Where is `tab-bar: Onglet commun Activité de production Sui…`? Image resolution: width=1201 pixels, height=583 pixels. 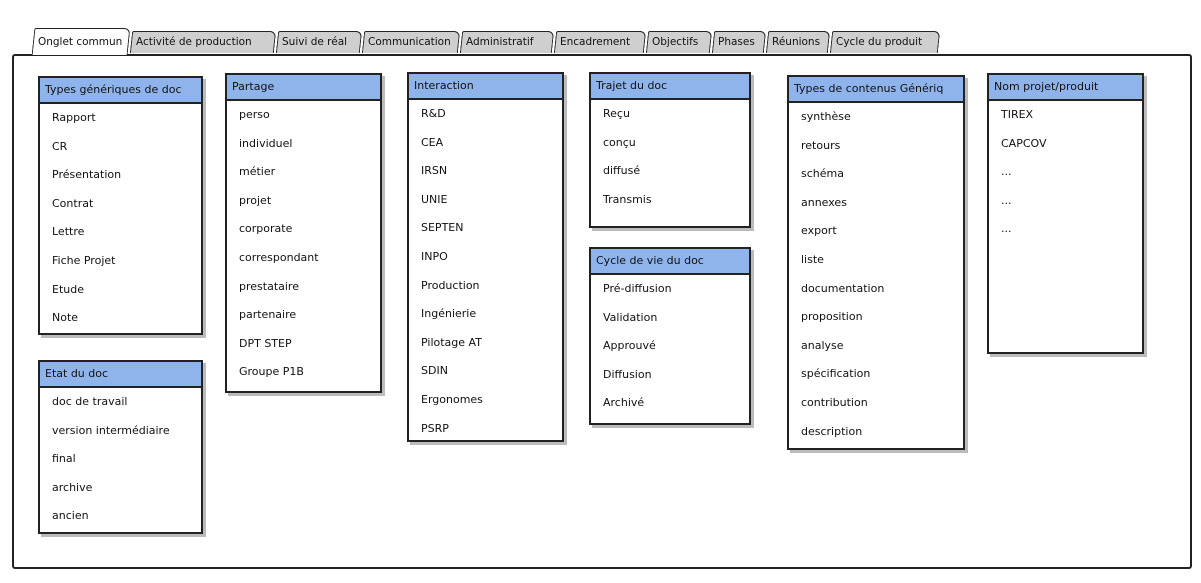 tab-bar: Onglet commun Activité de production Sui… is located at coordinates (612, 41).